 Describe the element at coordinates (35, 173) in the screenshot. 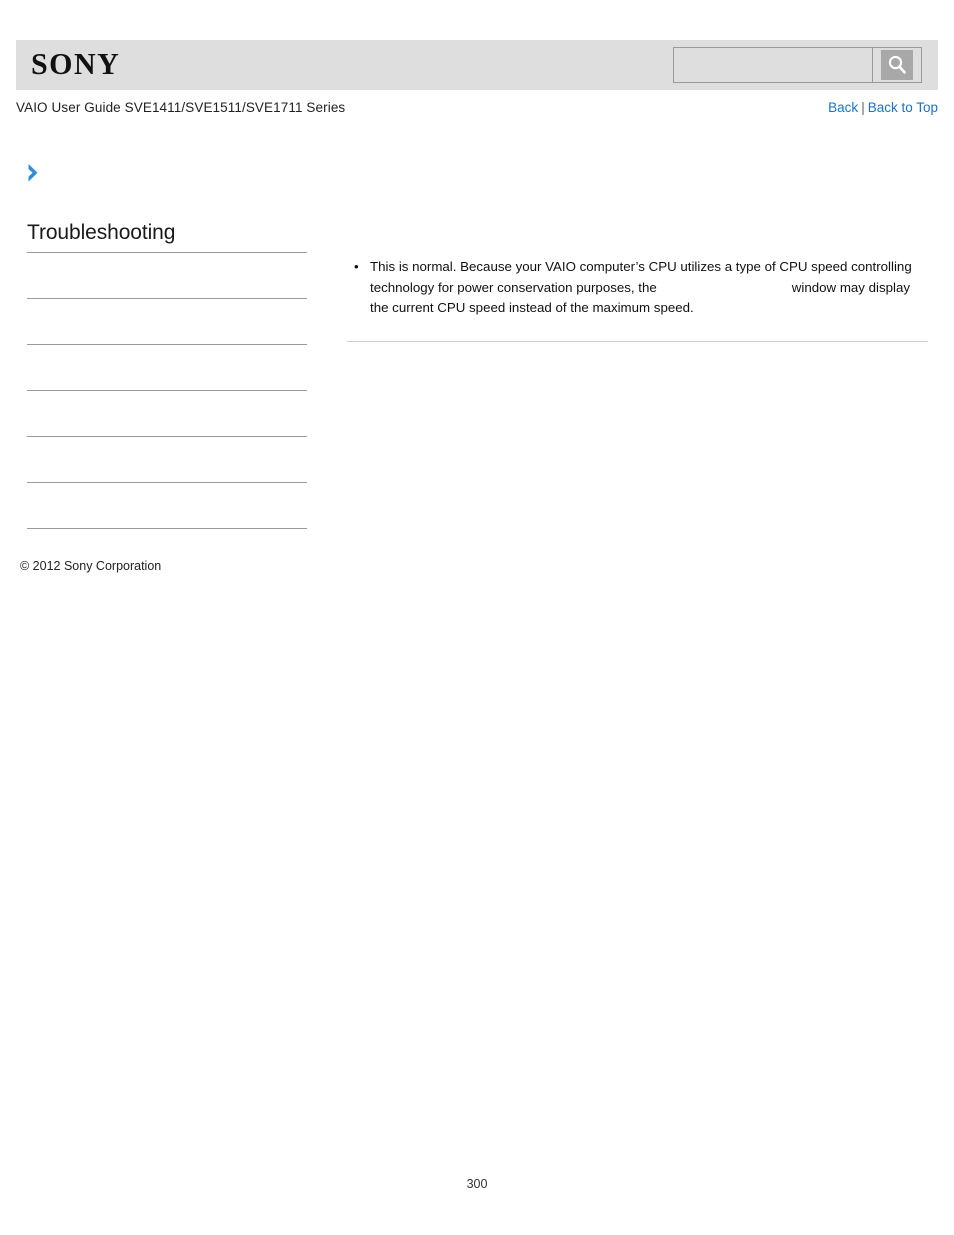

I see `chevron-right-icon` at that location.